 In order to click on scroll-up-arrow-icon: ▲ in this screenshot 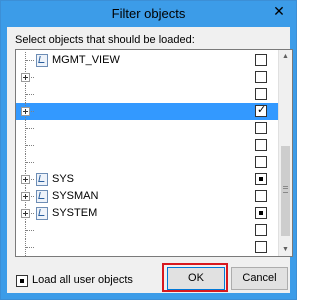, I will do `click(285, 56)`.